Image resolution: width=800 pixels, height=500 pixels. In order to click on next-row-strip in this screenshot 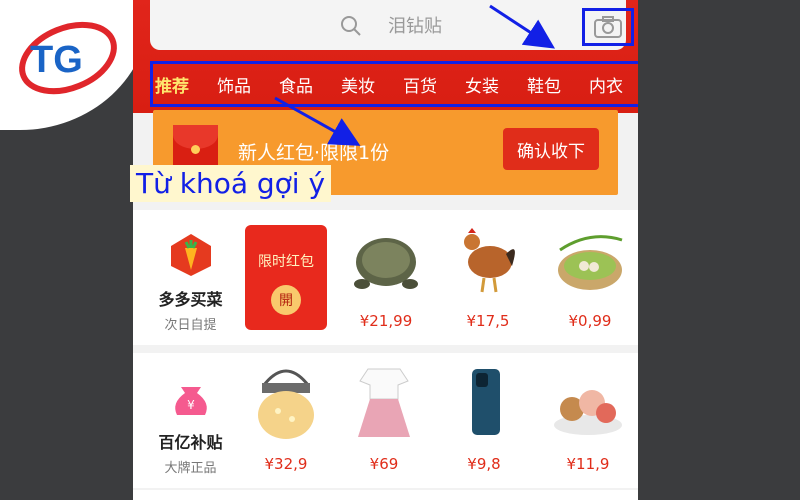, I will do `click(385, 495)`.